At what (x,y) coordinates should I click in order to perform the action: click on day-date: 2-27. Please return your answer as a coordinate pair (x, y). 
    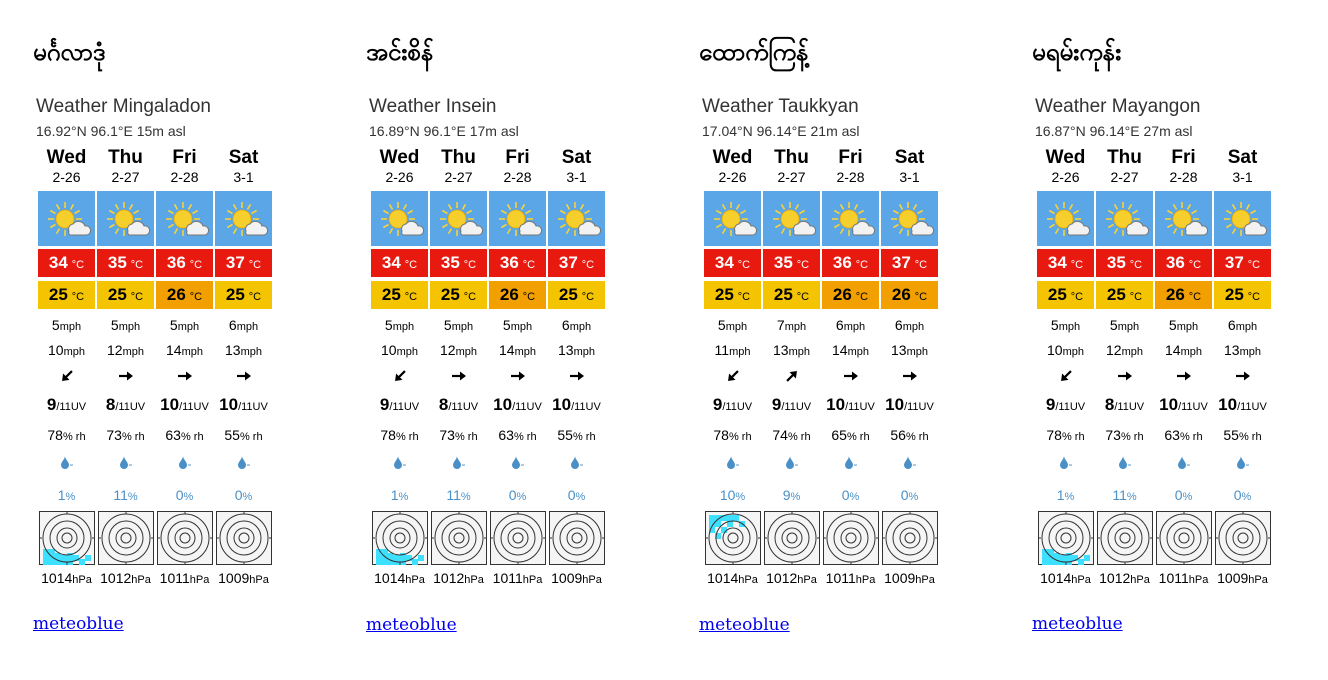
    Looking at the image, I should click on (458, 177).